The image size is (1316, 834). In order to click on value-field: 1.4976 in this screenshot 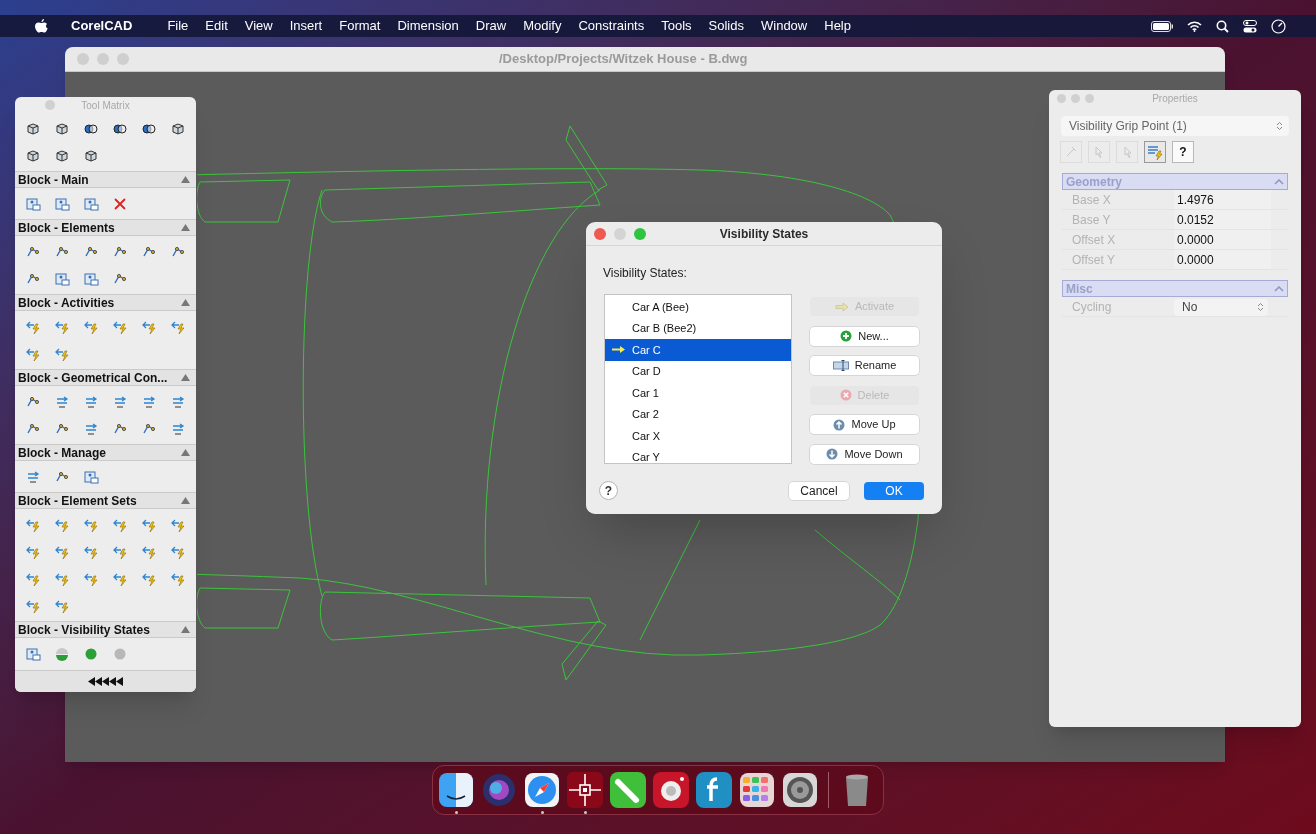, I will do `click(1222, 199)`.